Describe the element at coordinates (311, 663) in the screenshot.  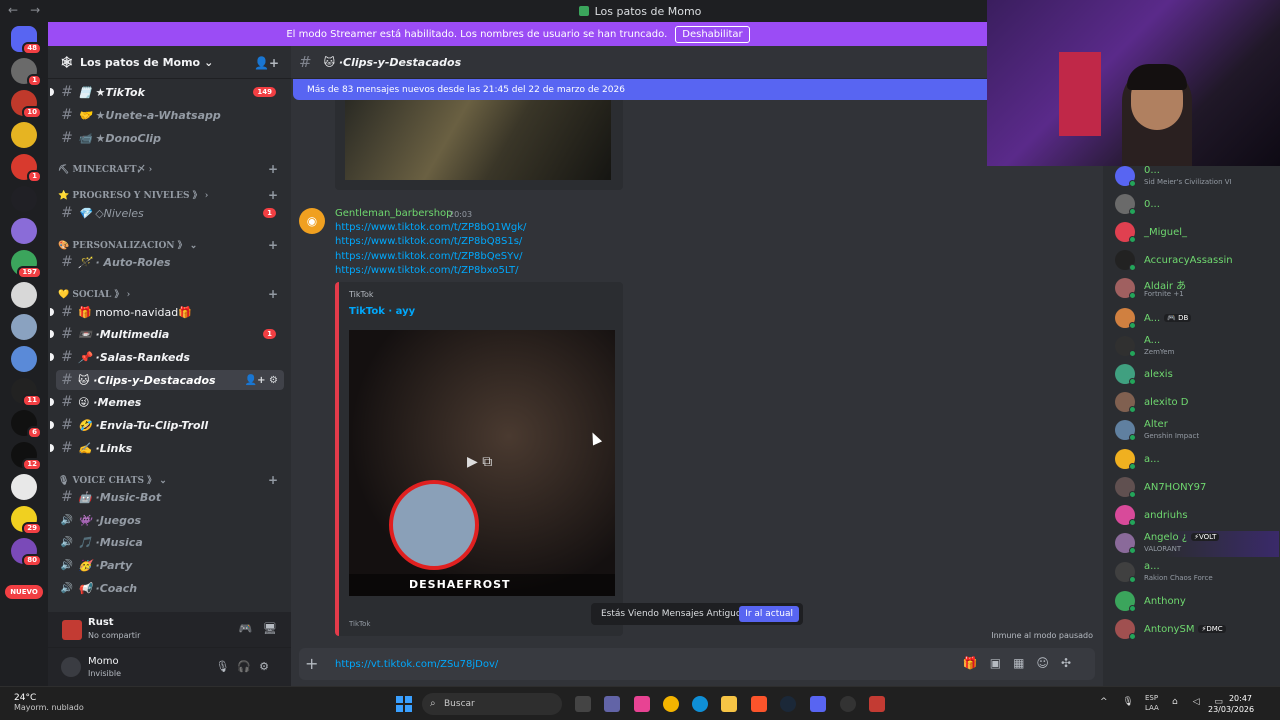
I see `plus-icon: +` at that location.